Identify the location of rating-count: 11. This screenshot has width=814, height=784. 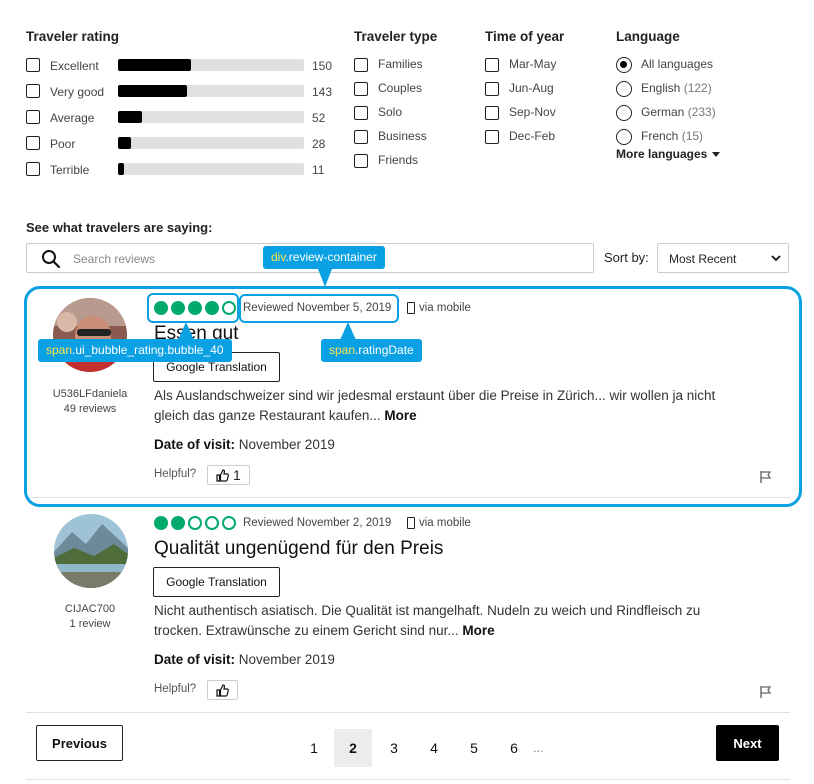
(318, 170).